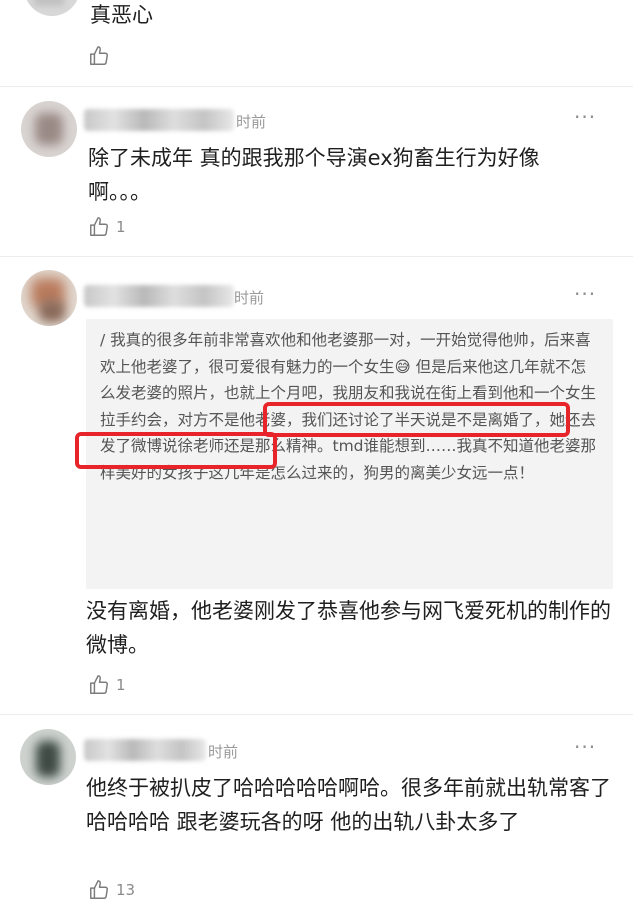 Image resolution: width=633 pixels, height=904 pixels. I want to click on comment-text: 没有离婚，他老婆刚发了恭喜他参与网飞爱死机的制作的微博。, so click(348, 628).